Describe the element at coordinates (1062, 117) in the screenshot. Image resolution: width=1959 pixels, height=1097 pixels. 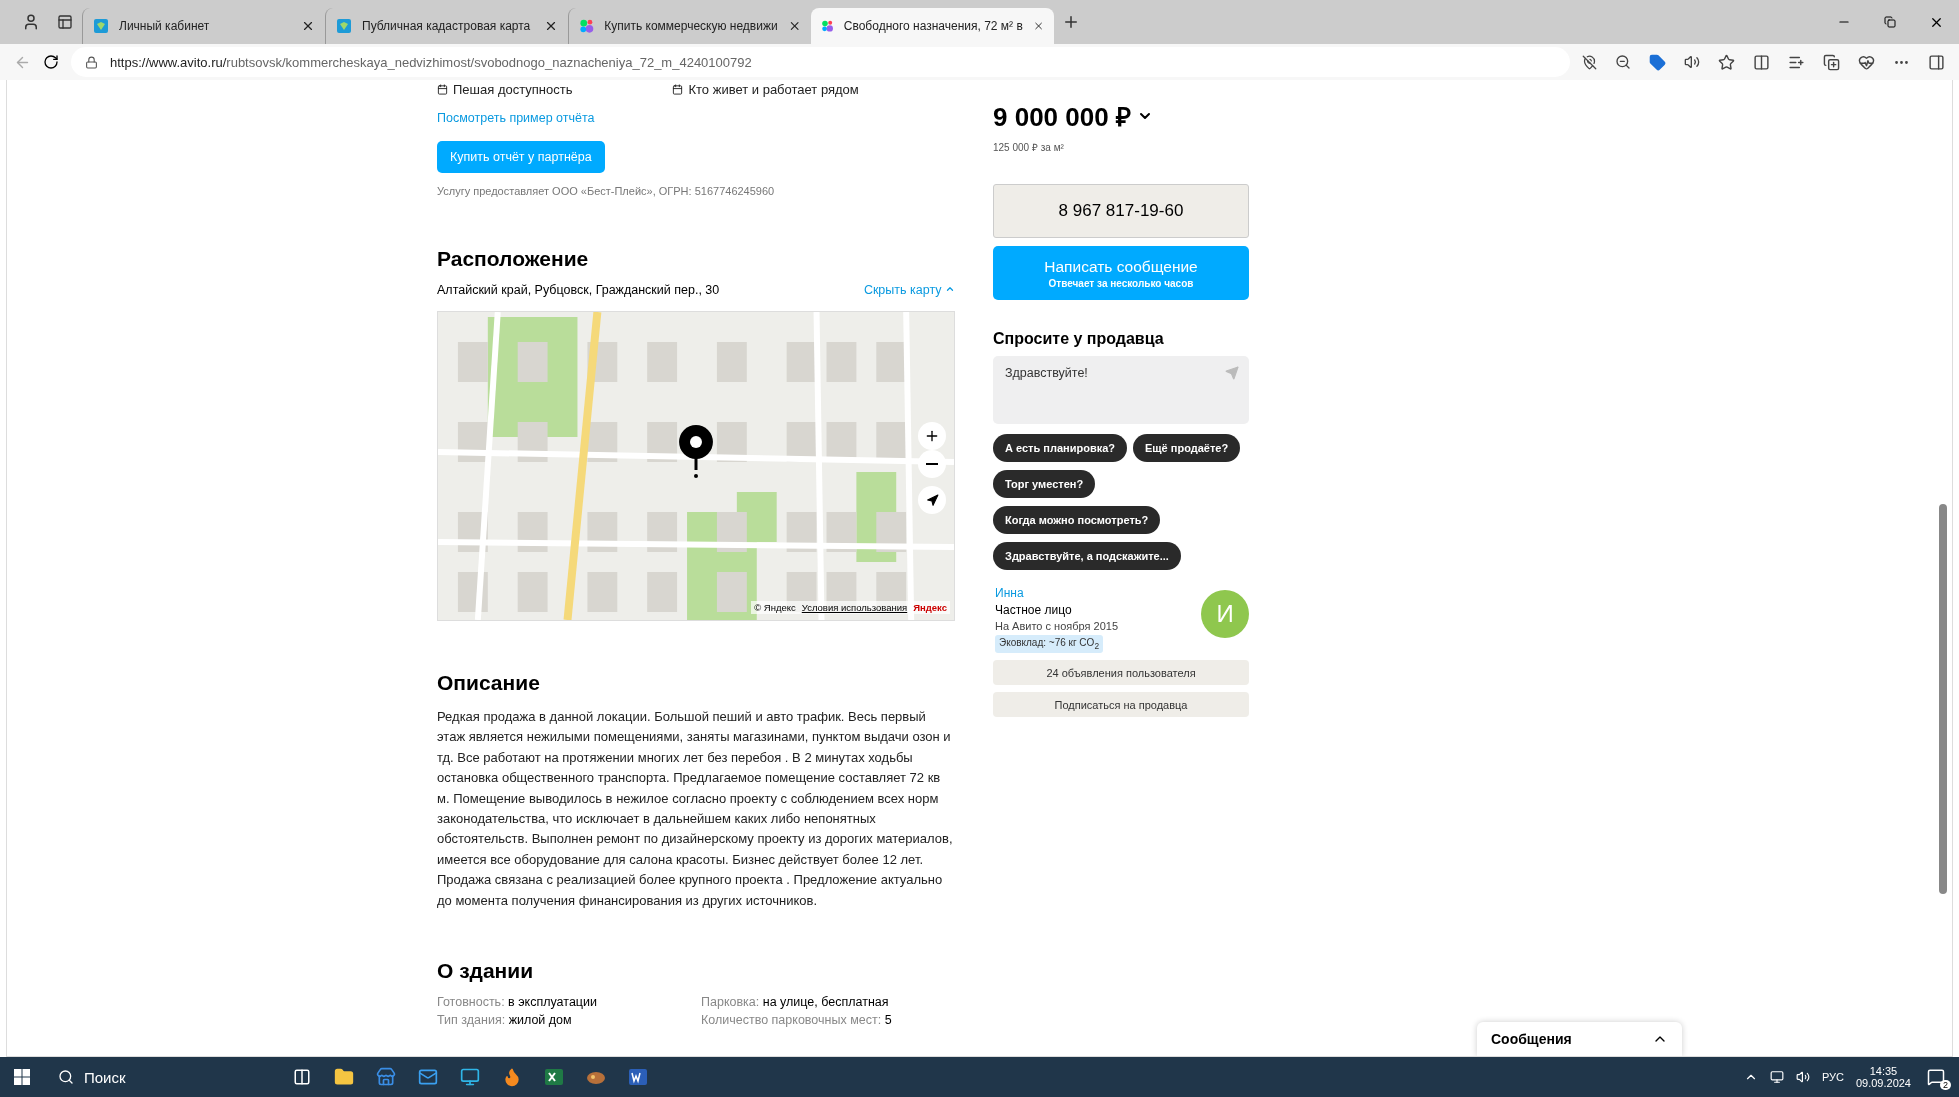
I see `price-text: 9 000 000 ₽` at that location.